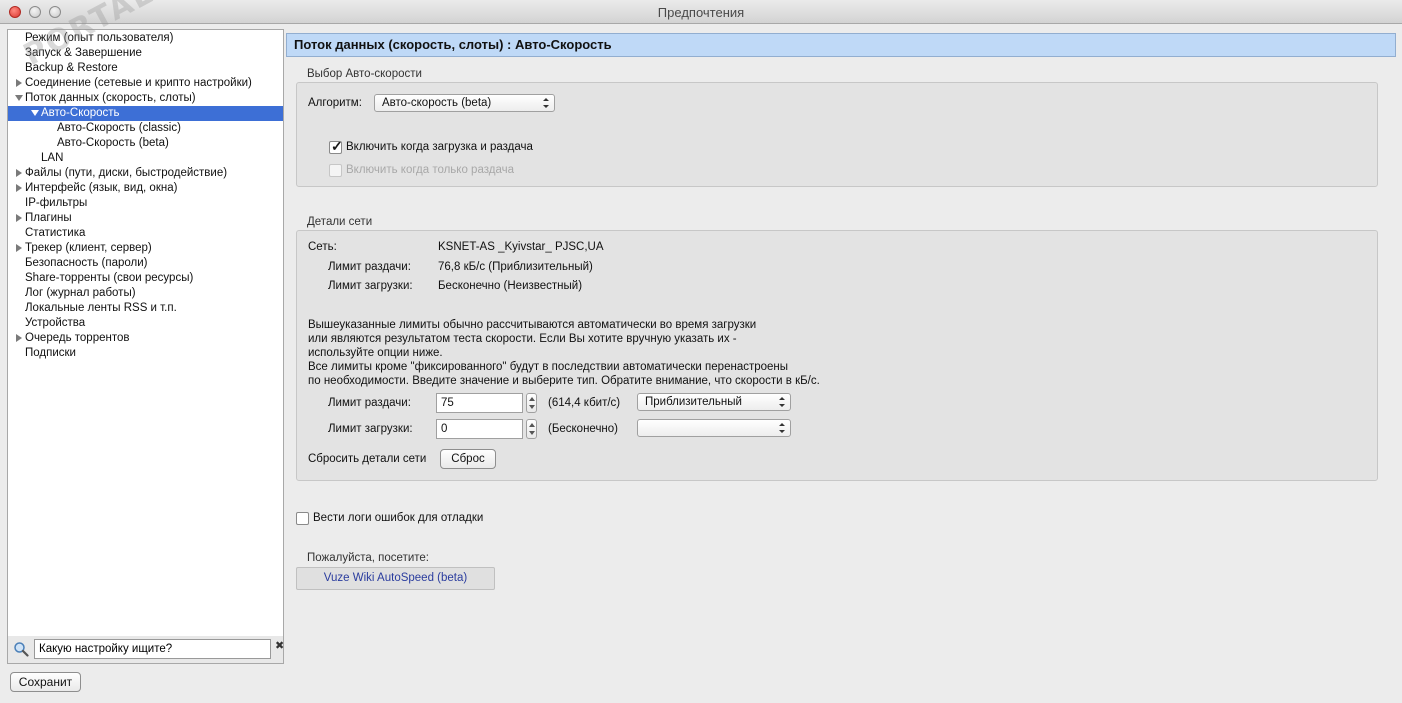 The width and height of the screenshot is (1402, 703). Describe the element at coordinates (335, 103) in the screenshot. I see `algorithm-label: Алгоритм:` at that location.